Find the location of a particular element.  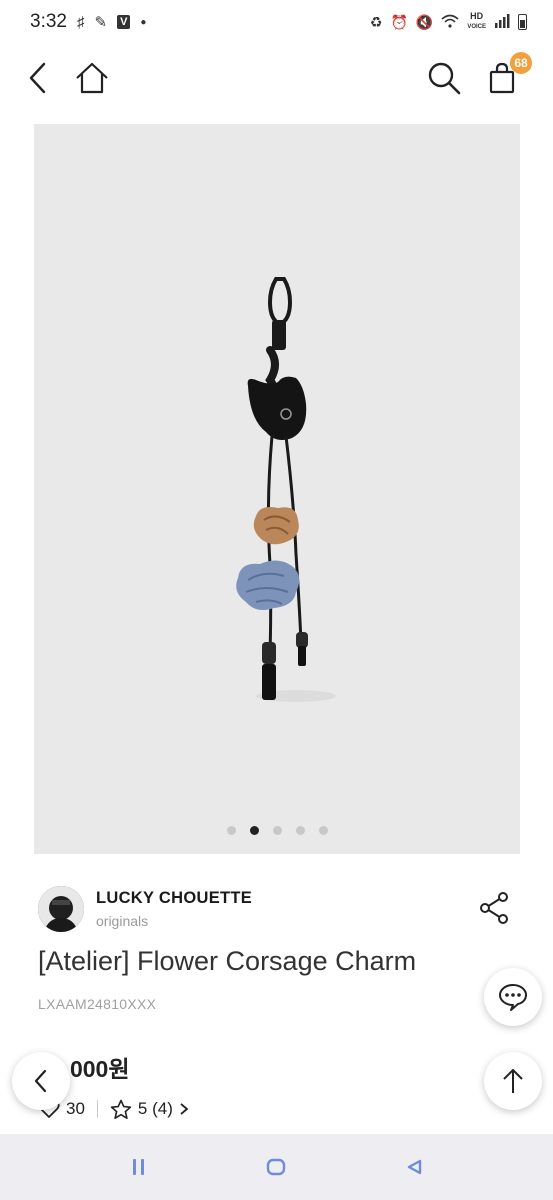

likes-count: 30 is located at coordinates (75, 1108).